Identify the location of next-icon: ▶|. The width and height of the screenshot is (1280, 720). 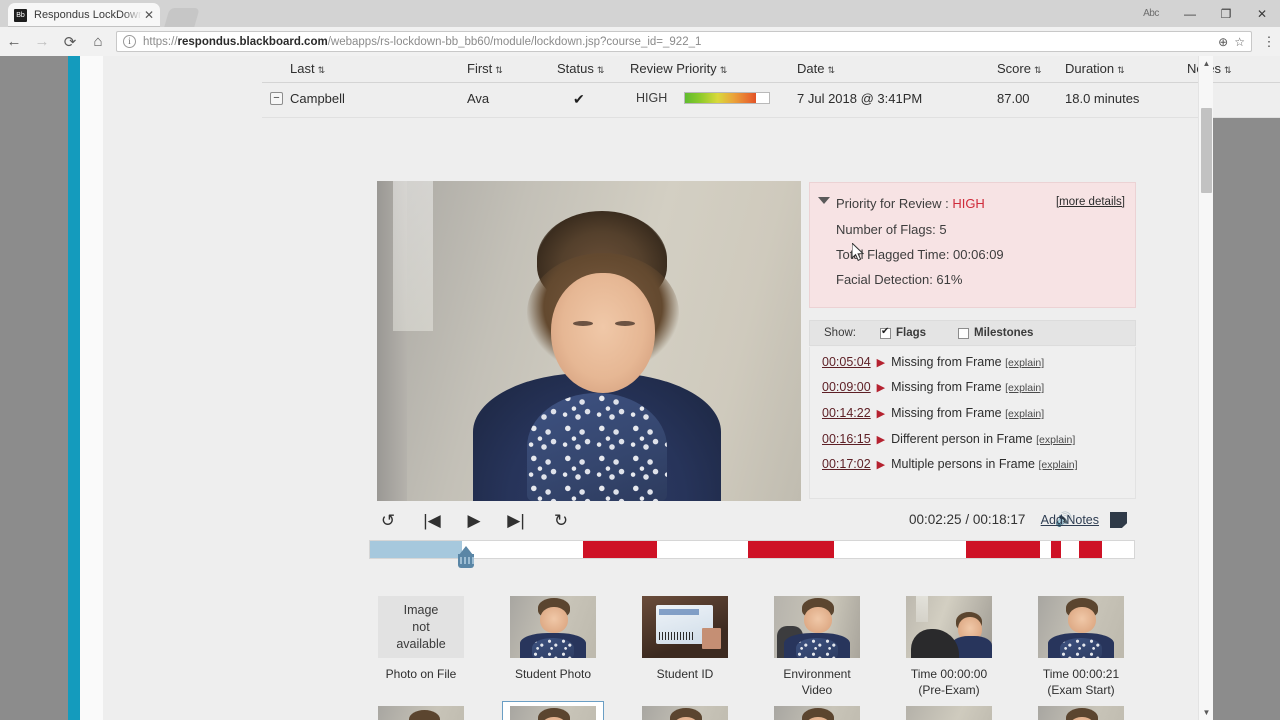
(516, 521).